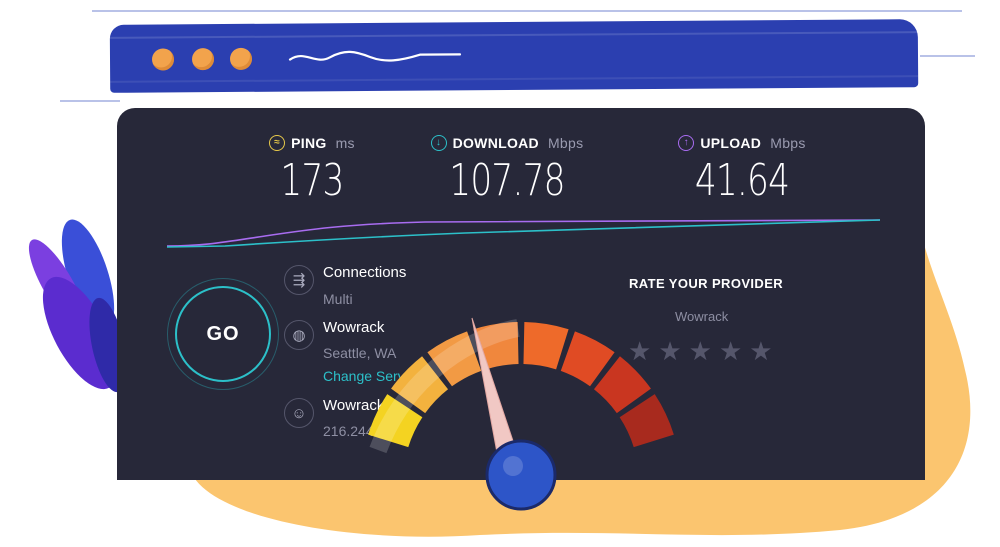 The image size is (1000, 547). Describe the element at coordinates (742, 180) in the screenshot. I see `upload-value: 41.64` at that location.